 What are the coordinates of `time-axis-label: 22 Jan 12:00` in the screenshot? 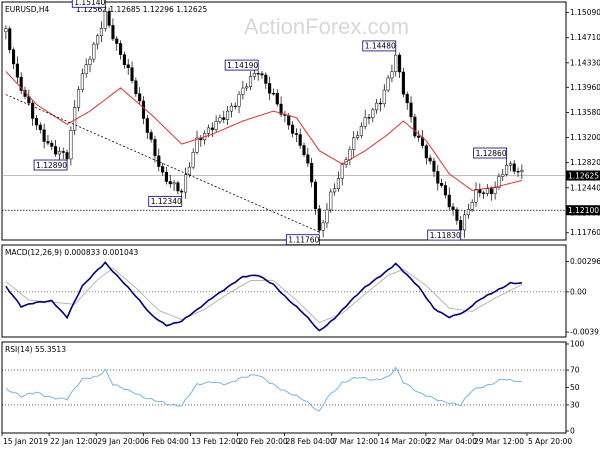 It's located at (74, 441).